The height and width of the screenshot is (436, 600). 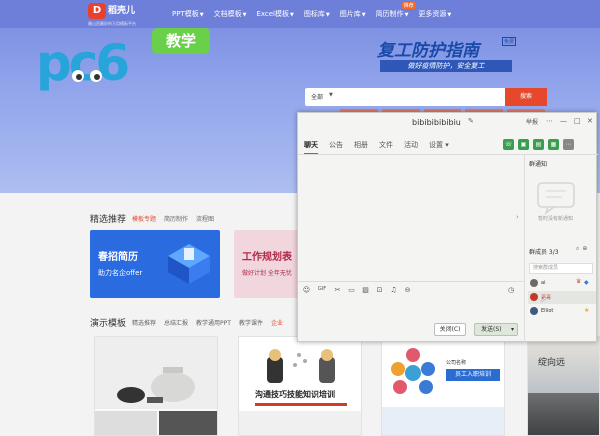 I want to click on recommend-badge: 推荐, so click(x=408, y=5).